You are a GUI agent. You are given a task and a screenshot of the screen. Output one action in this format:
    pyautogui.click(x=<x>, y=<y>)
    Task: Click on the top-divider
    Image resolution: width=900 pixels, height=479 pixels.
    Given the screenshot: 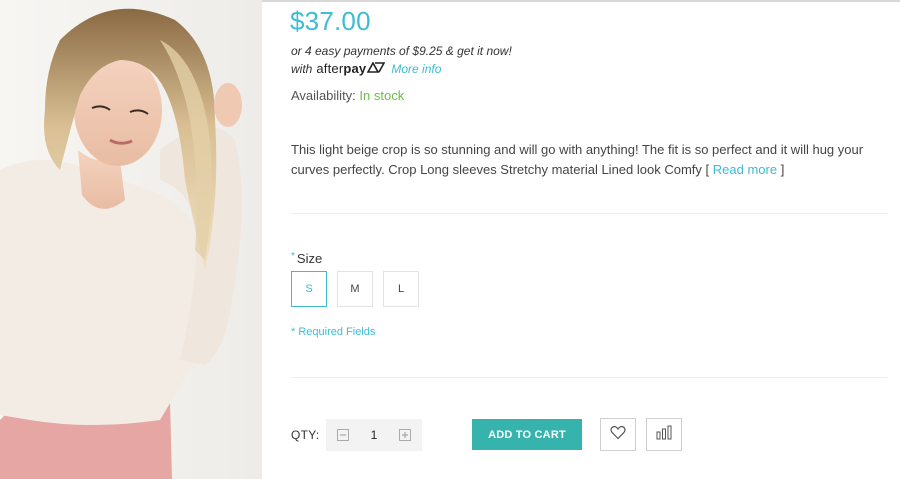 What is the action you would take?
    pyautogui.click(x=581, y=1)
    